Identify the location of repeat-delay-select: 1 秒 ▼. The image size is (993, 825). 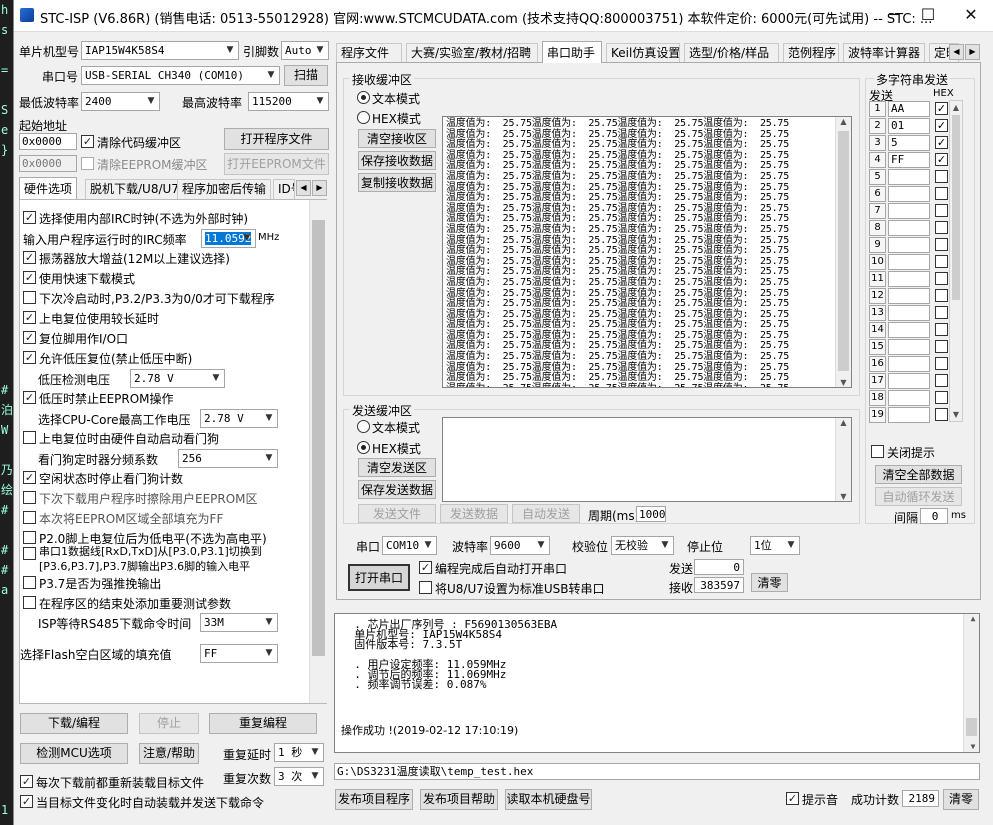
(299, 752).